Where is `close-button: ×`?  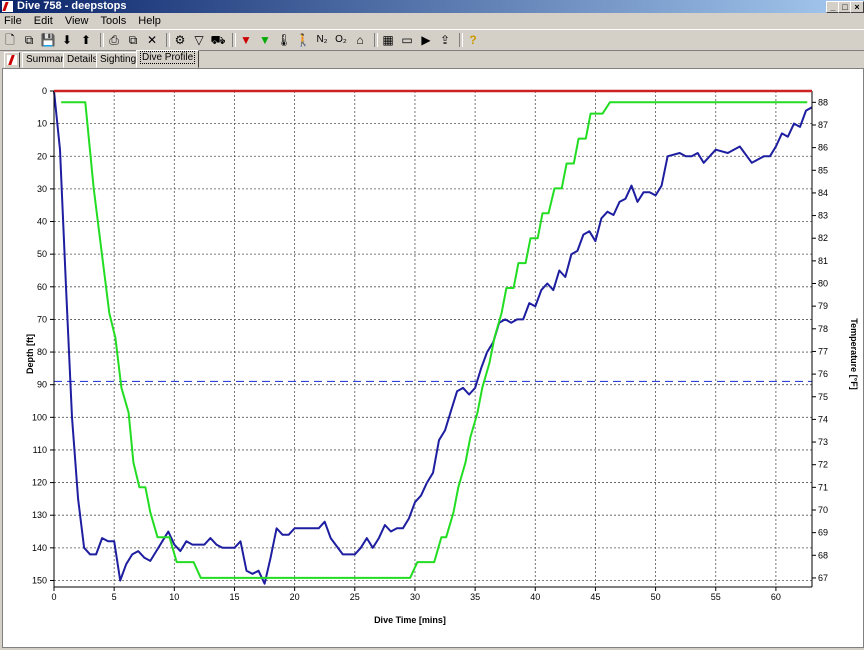 close-button: × is located at coordinates (857, 7).